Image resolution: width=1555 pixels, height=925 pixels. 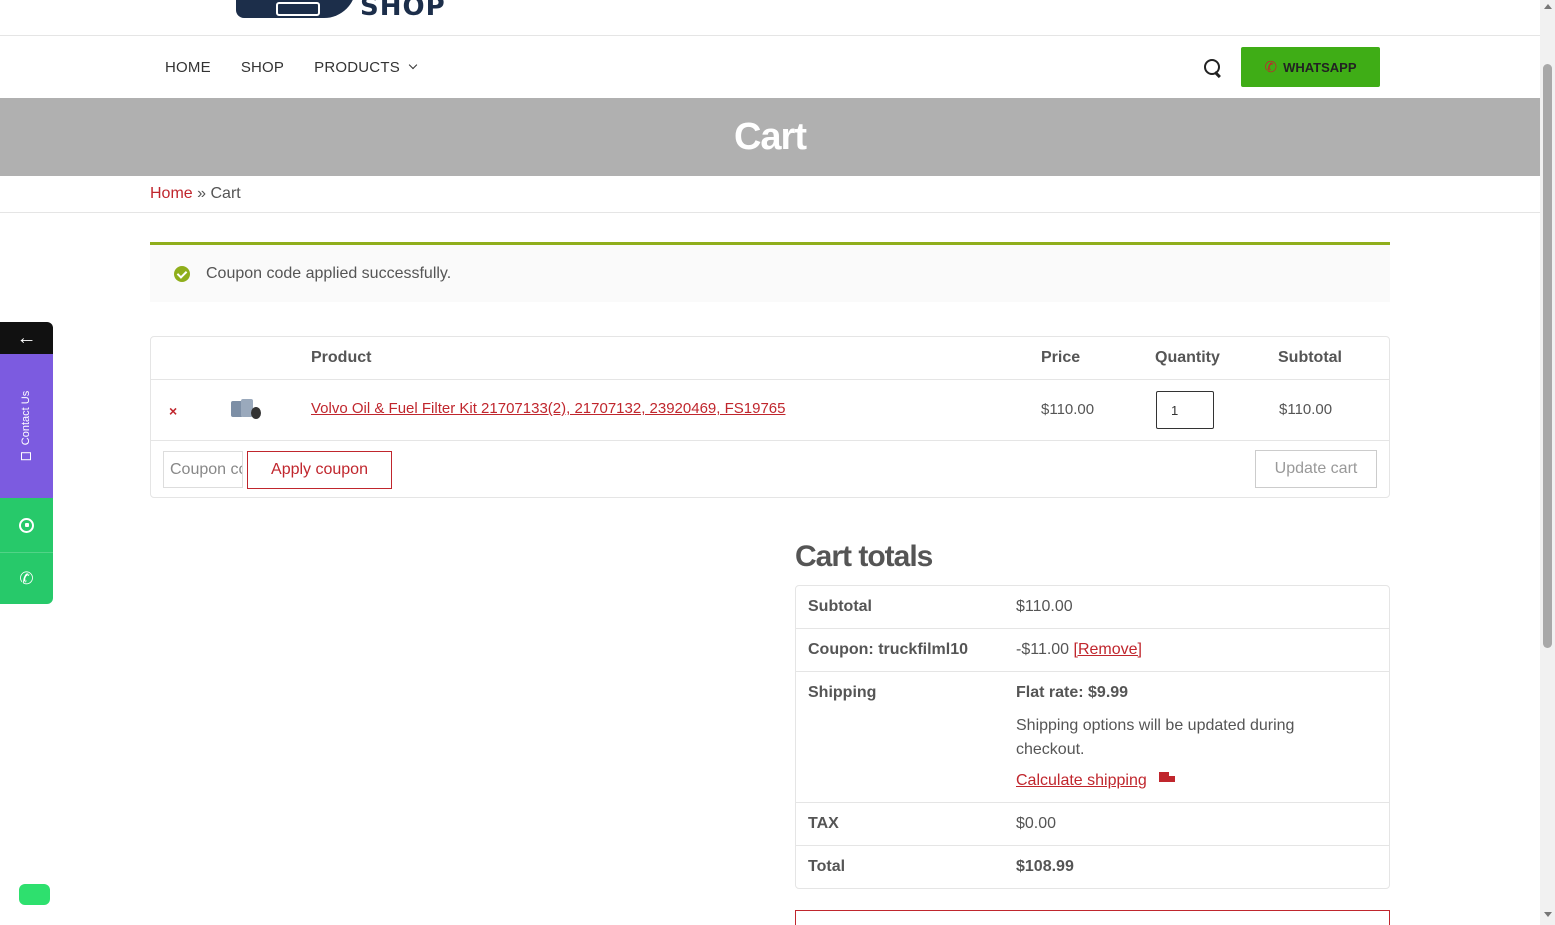 I want to click on site-logo: SHOP, so click(x=340, y=11).